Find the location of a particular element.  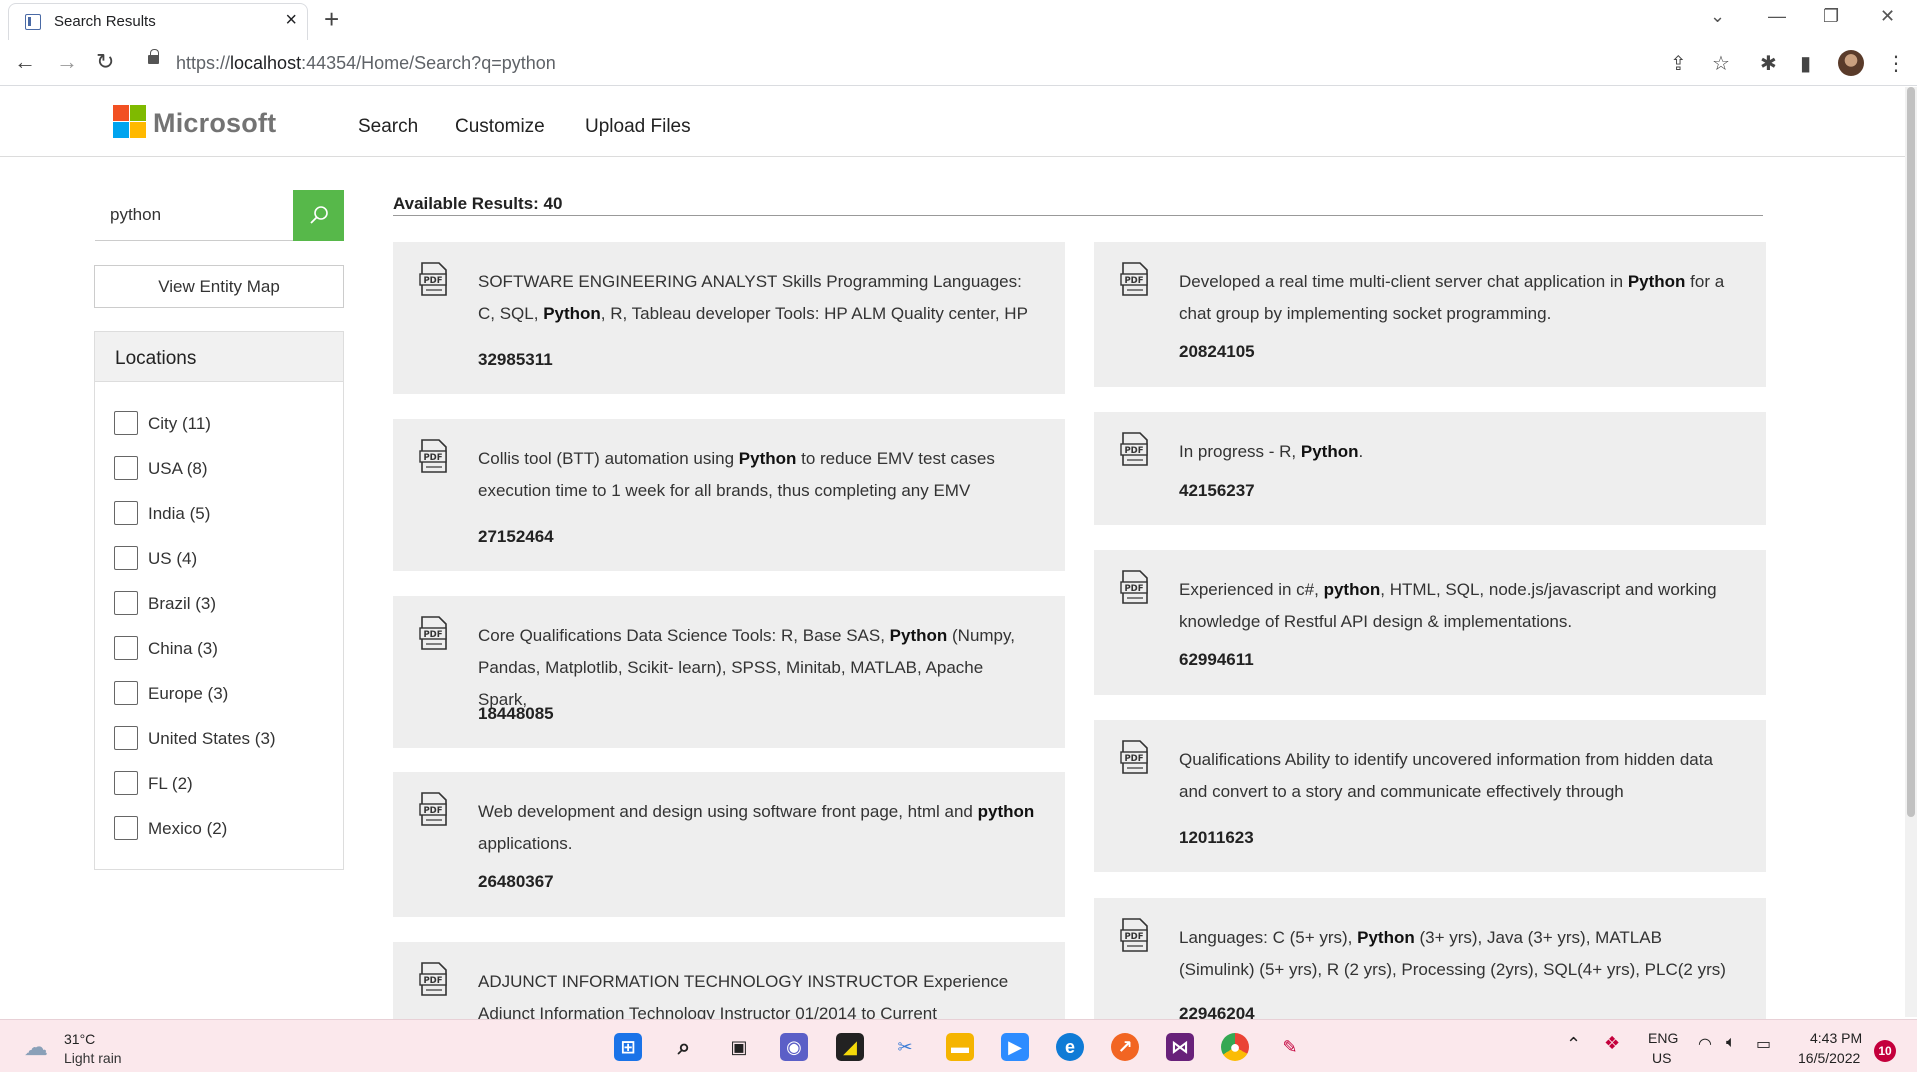

edge-icon: e is located at coordinates (1070, 1047).